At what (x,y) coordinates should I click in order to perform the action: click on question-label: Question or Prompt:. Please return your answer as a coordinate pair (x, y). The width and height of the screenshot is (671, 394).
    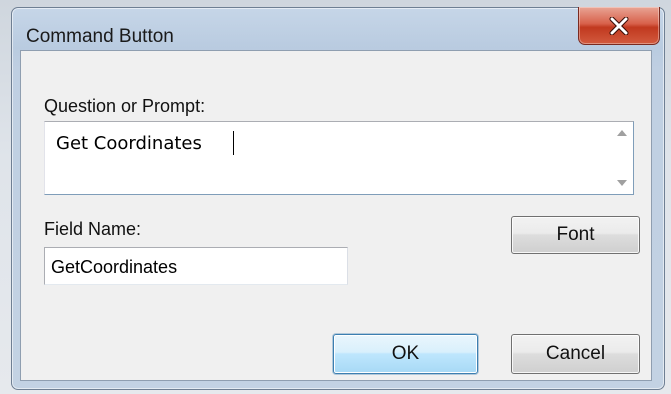
    Looking at the image, I should click on (125, 106).